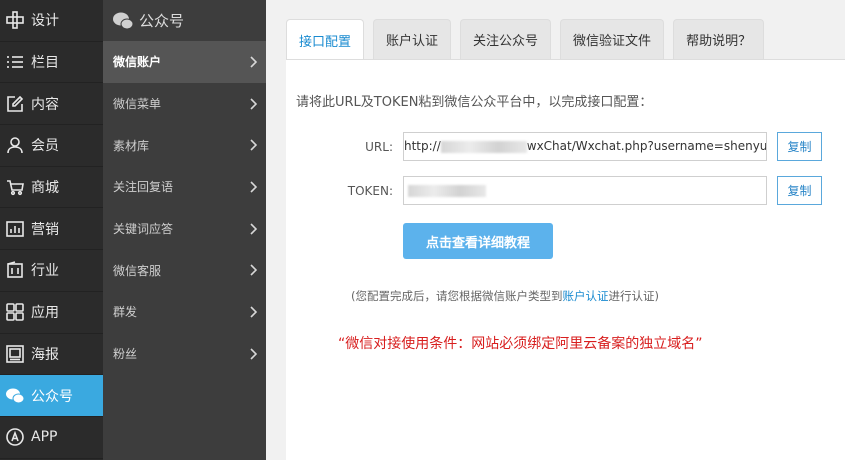 The height and width of the screenshot is (460, 845). Describe the element at coordinates (633, 296) in the screenshot. I see `note-text-after: 进行认证)` at that location.